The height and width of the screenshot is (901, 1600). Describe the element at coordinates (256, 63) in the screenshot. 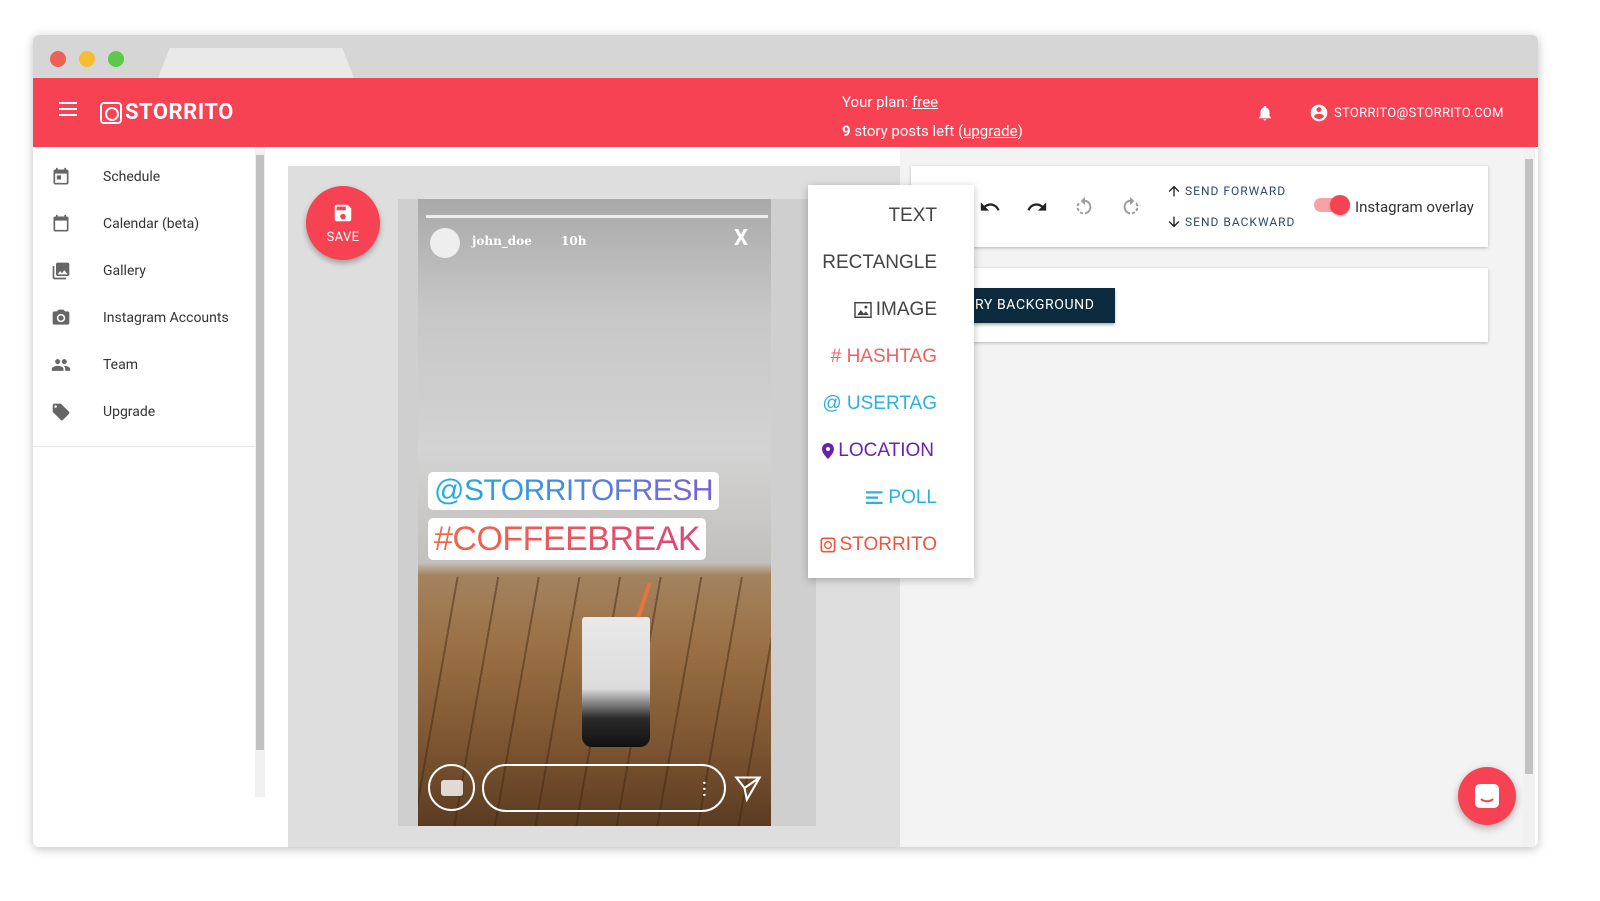

I see `browser-tab` at that location.